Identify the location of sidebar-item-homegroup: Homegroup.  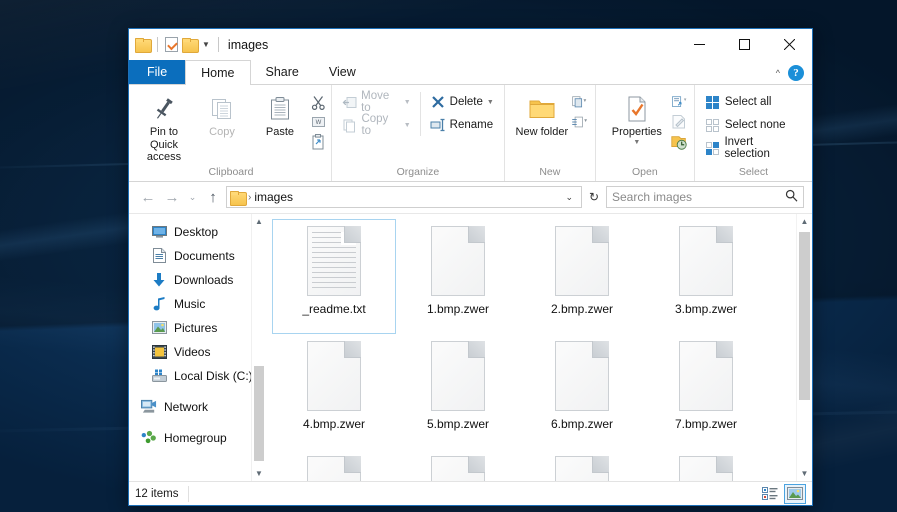
(197, 438).